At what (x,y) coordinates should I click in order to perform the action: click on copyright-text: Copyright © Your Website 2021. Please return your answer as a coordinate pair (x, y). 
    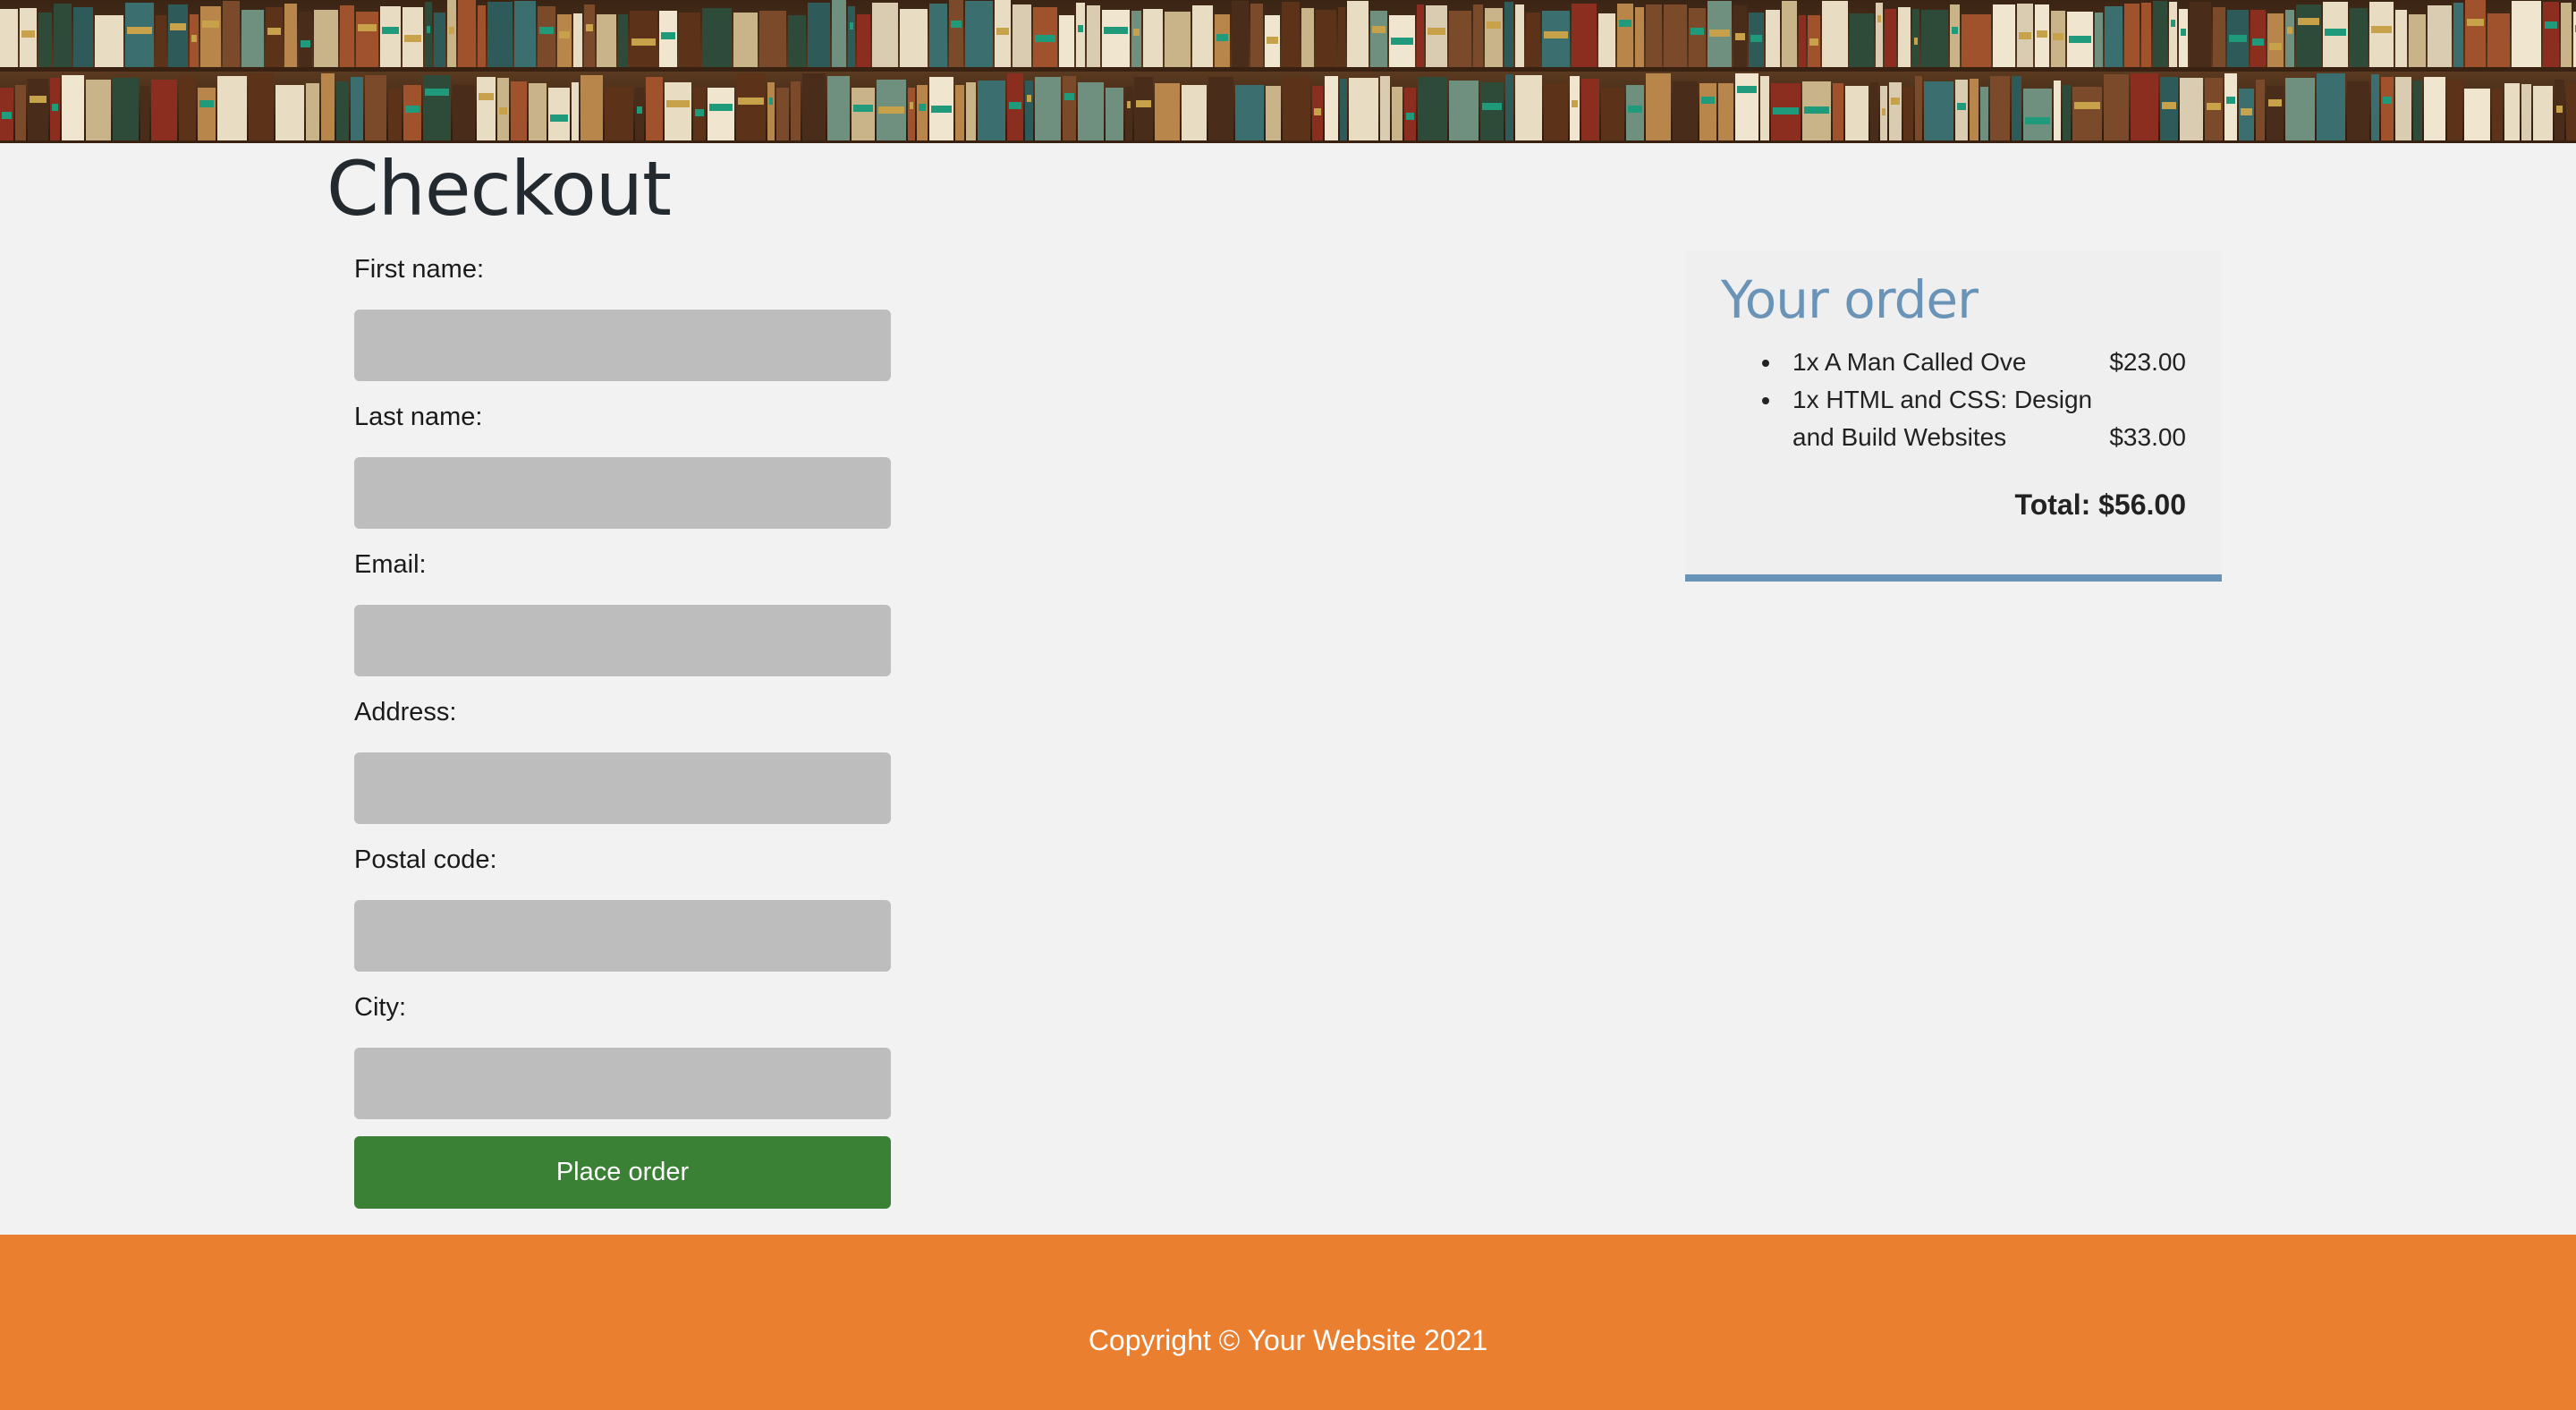
    Looking at the image, I should click on (1288, 1339).